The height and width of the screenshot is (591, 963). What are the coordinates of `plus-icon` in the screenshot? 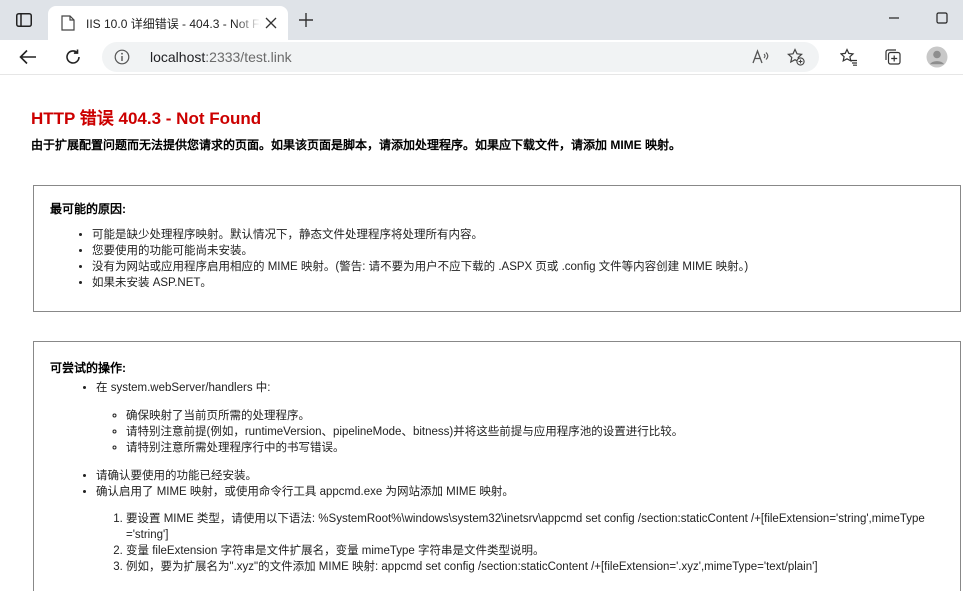 It's located at (306, 20).